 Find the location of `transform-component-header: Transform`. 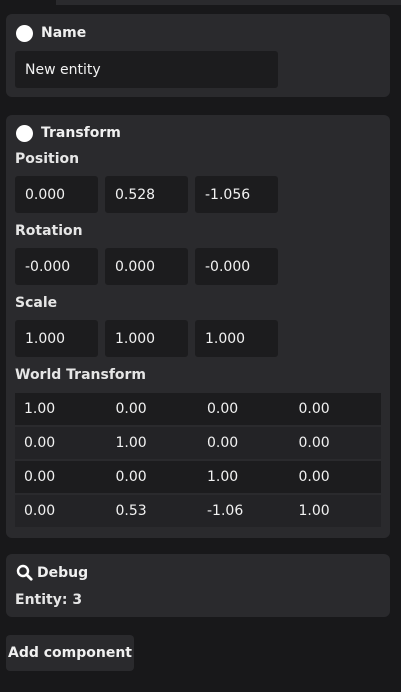

transform-component-header: Transform is located at coordinates (68, 133).